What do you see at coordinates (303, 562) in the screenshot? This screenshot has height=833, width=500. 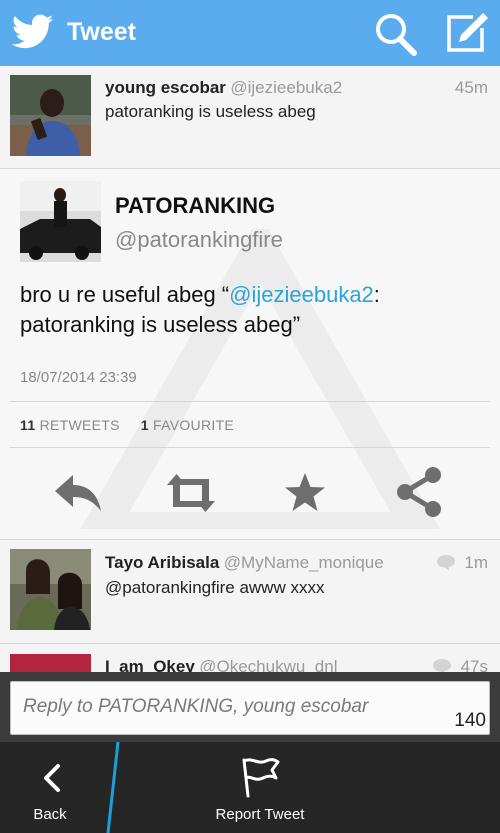 I see `reply-handle: @MyName_monique` at bounding box center [303, 562].